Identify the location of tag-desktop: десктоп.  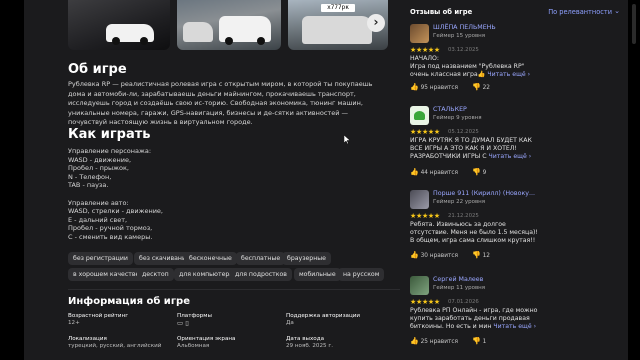
(155, 274).